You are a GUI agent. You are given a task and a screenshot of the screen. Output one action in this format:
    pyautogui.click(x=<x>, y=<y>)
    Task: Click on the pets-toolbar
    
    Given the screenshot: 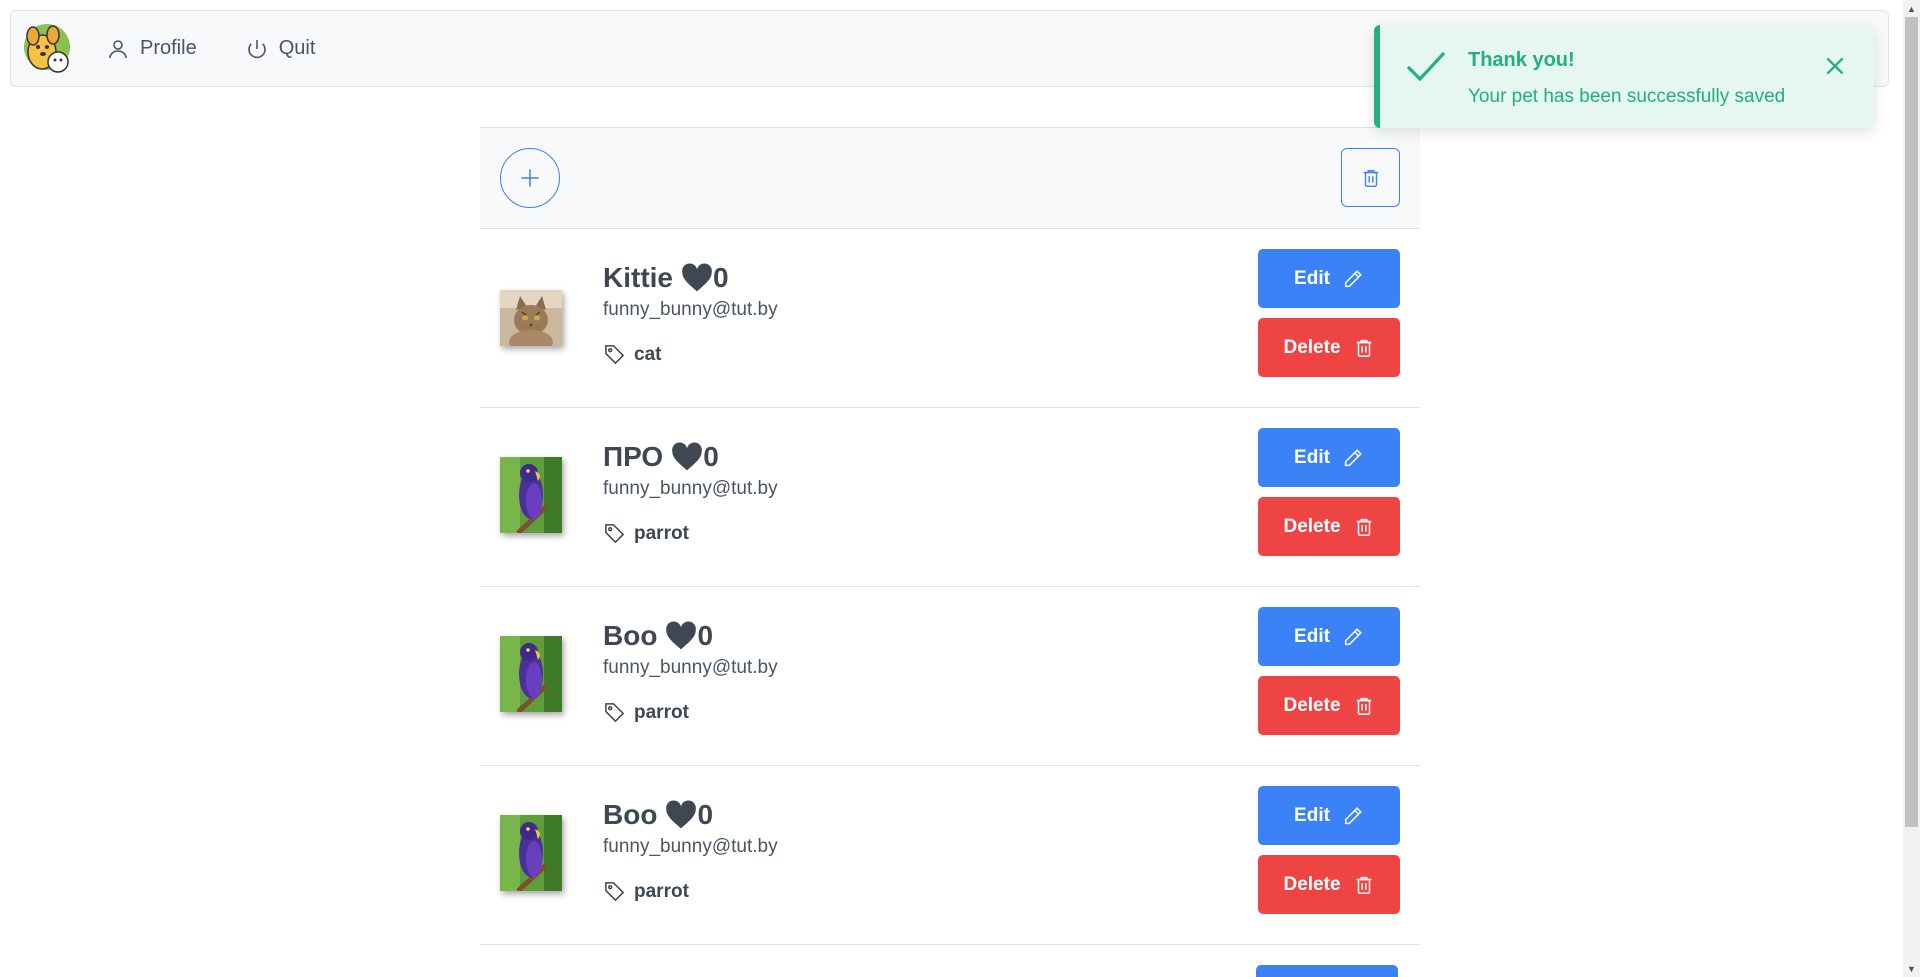 What is the action you would take?
    pyautogui.click(x=950, y=178)
    